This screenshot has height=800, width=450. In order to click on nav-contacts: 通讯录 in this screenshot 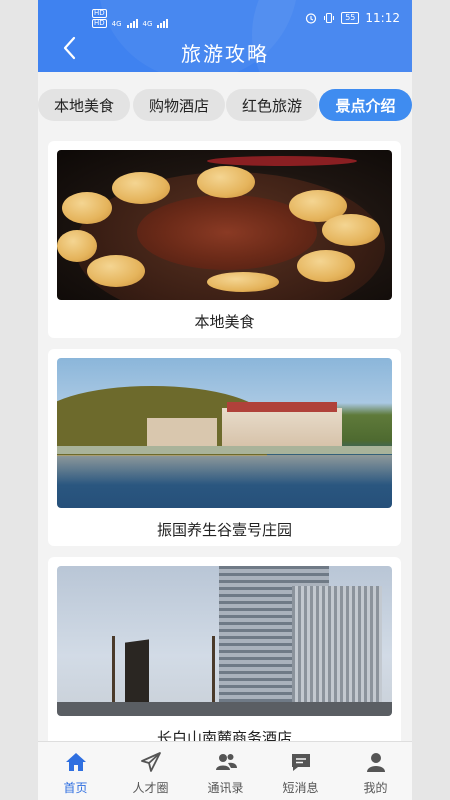, I will do `click(225, 771)`.